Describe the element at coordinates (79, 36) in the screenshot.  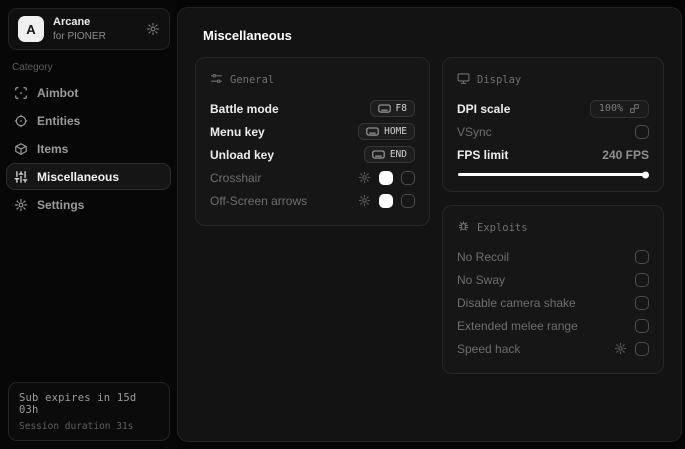
I see `app-subtitle: for PIONER` at that location.